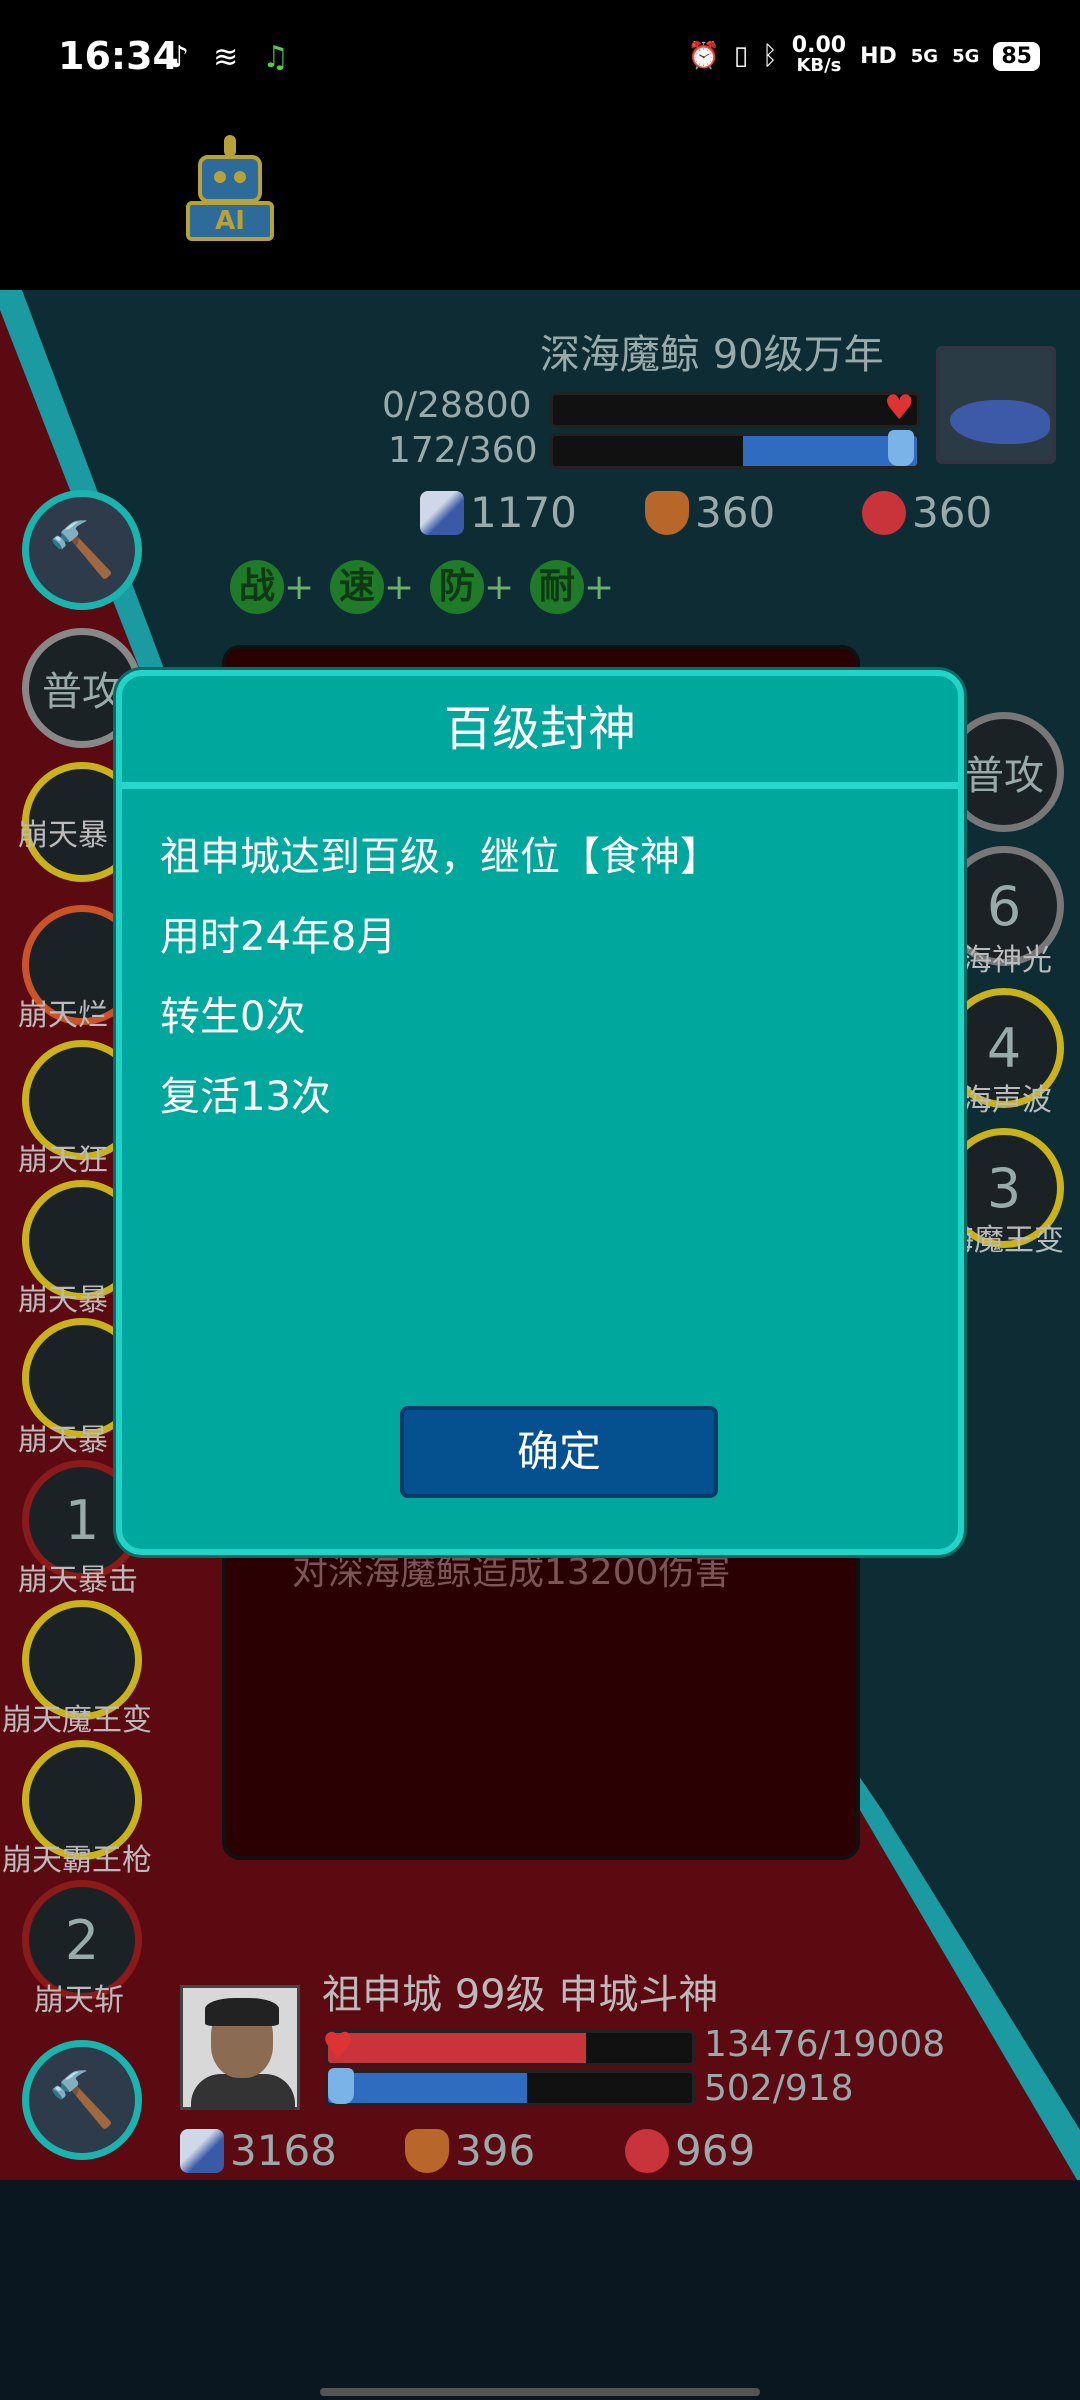 This screenshot has width=1080, height=2400. What do you see at coordinates (539, 729) in the screenshot?
I see `dialog-title: 百级封神` at bounding box center [539, 729].